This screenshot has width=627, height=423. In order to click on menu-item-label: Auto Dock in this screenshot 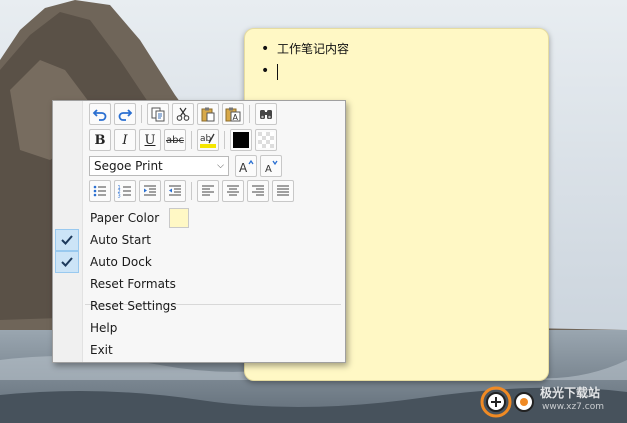, I will do `click(121, 262)`.